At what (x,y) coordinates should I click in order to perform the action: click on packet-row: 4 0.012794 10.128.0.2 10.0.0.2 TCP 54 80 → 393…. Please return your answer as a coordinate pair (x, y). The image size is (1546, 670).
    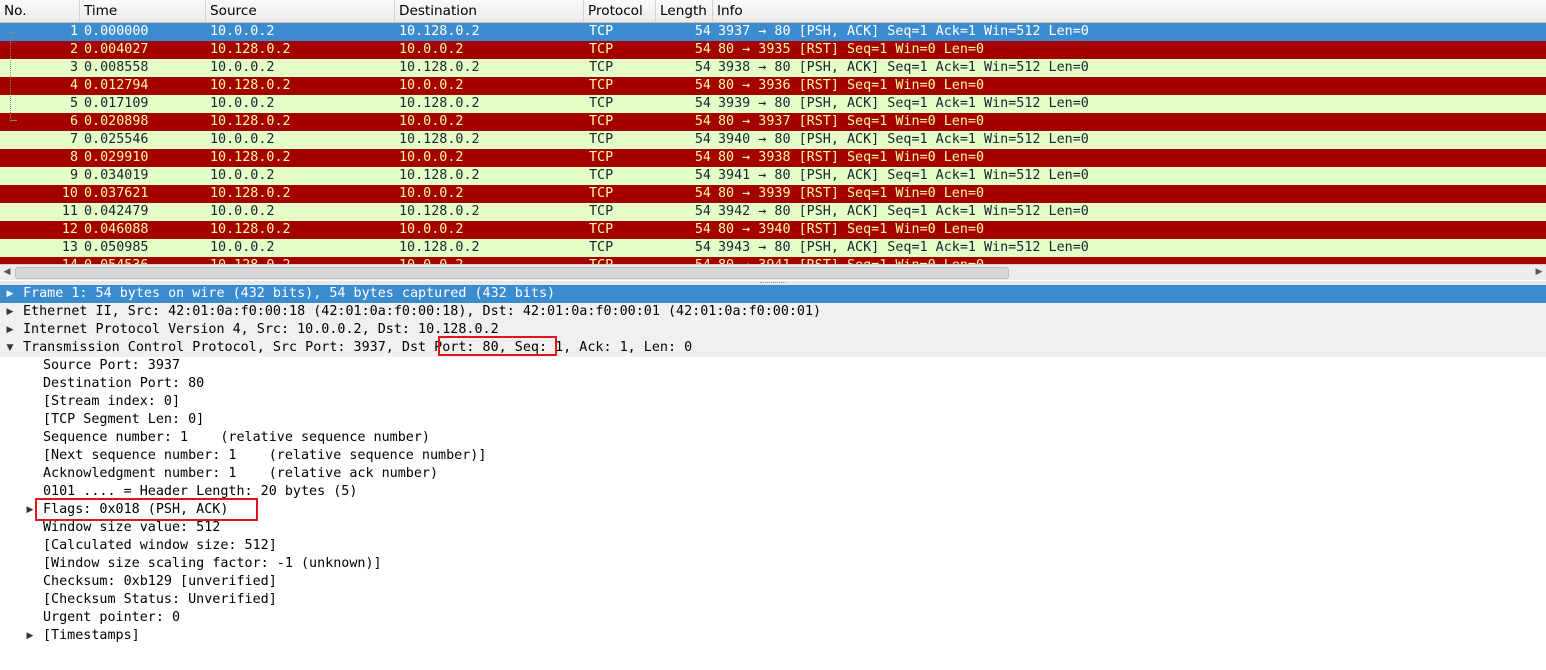
    Looking at the image, I should click on (773, 86).